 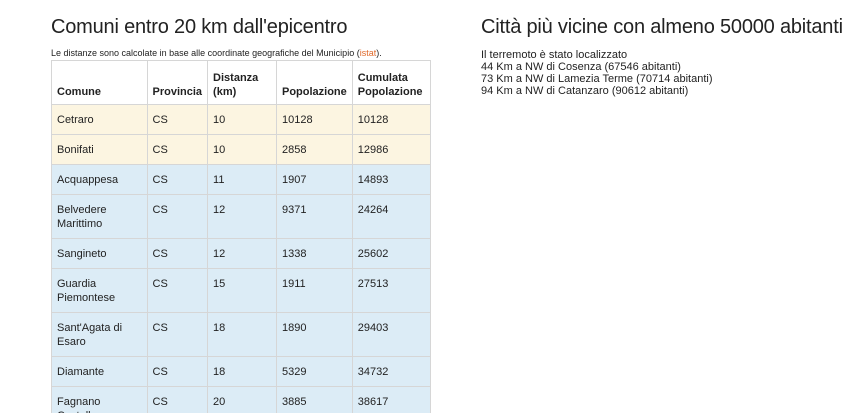 I want to click on cell-cumulata: 38617, so click(x=391, y=399).